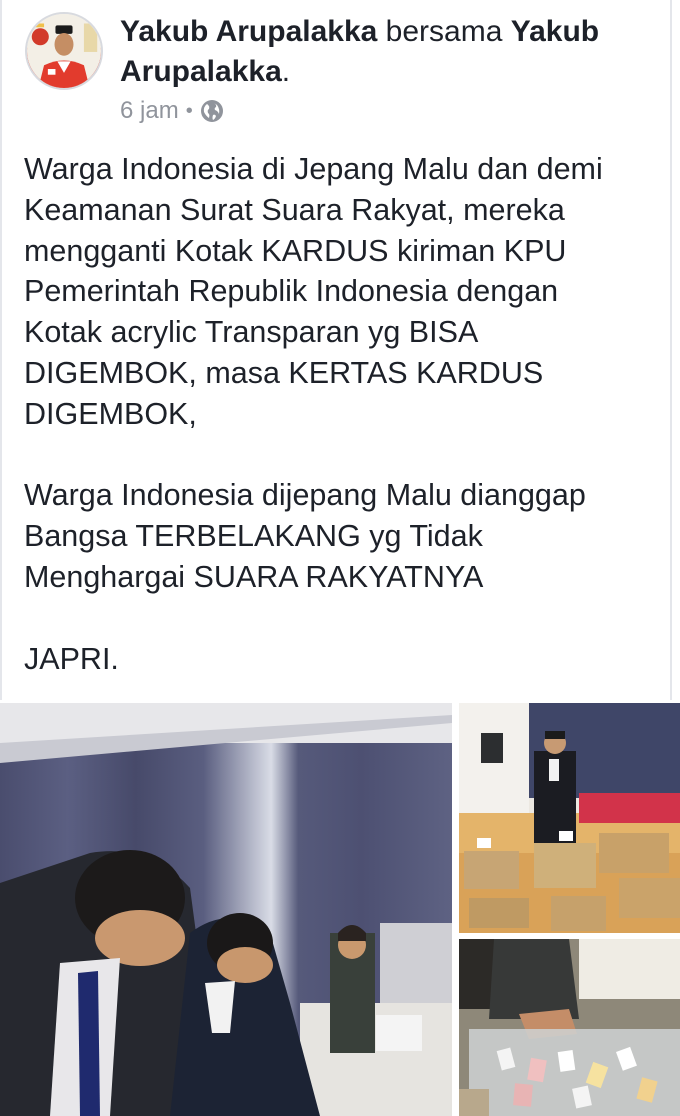 Image resolution: width=680 pixels, height=1116 pixels. I want to click on tagged-suffix: ., so click(286, 71).